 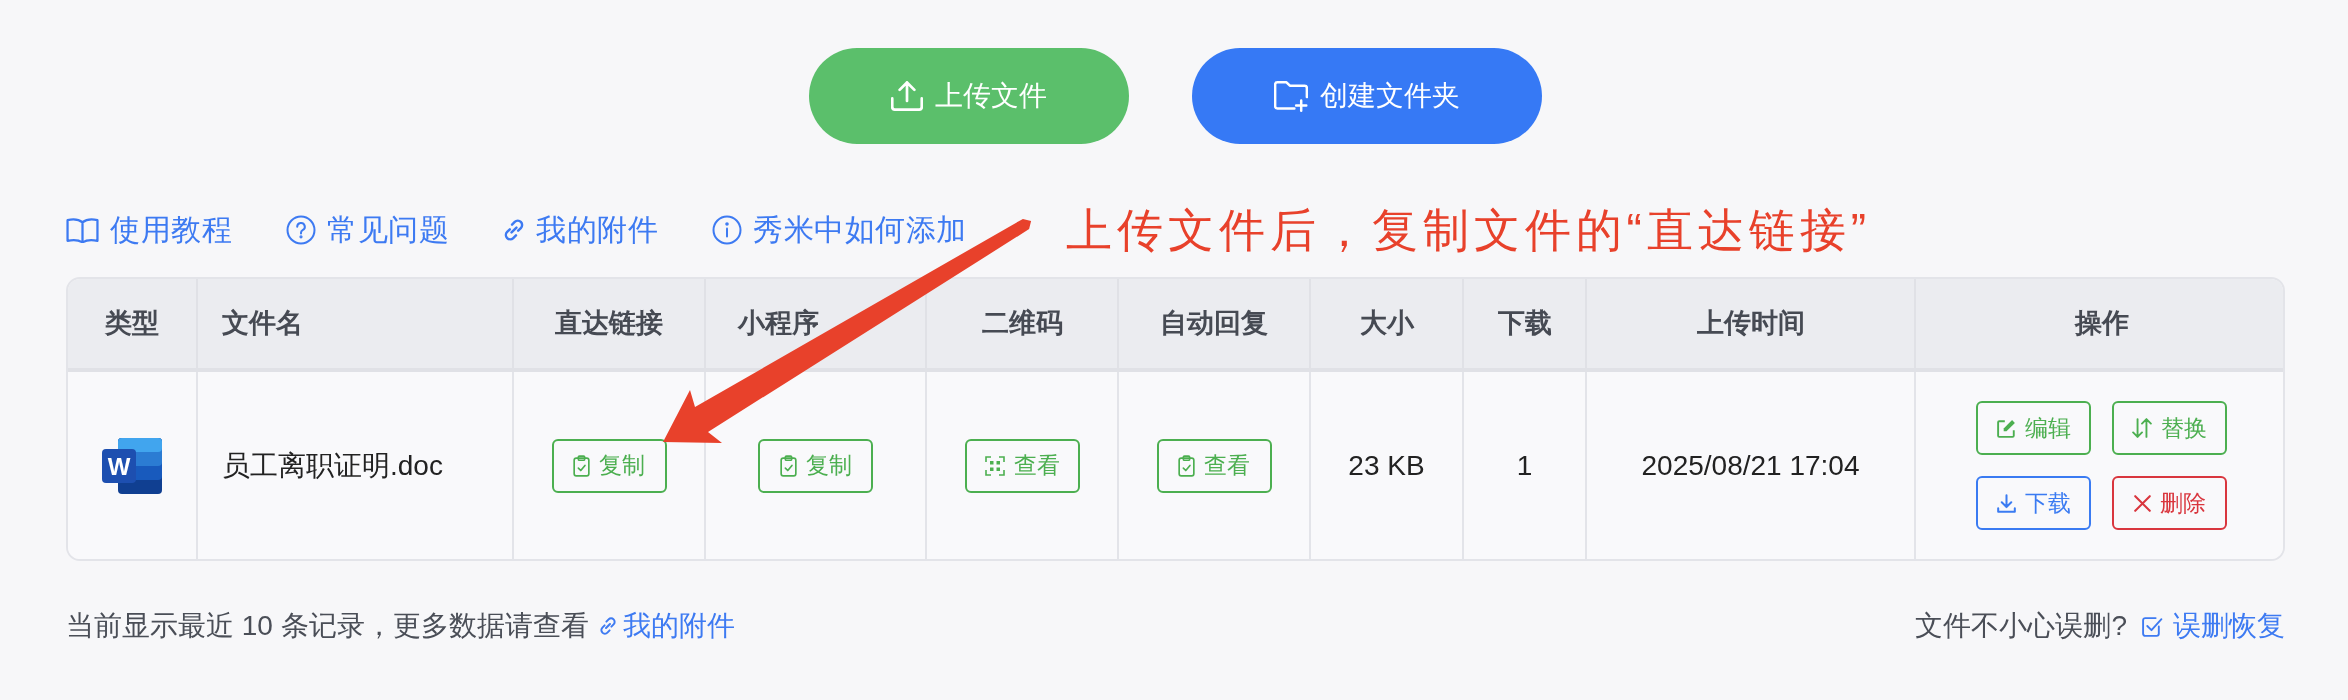 I want to click on column-header: 二维码, so click(x=1022, y=323).